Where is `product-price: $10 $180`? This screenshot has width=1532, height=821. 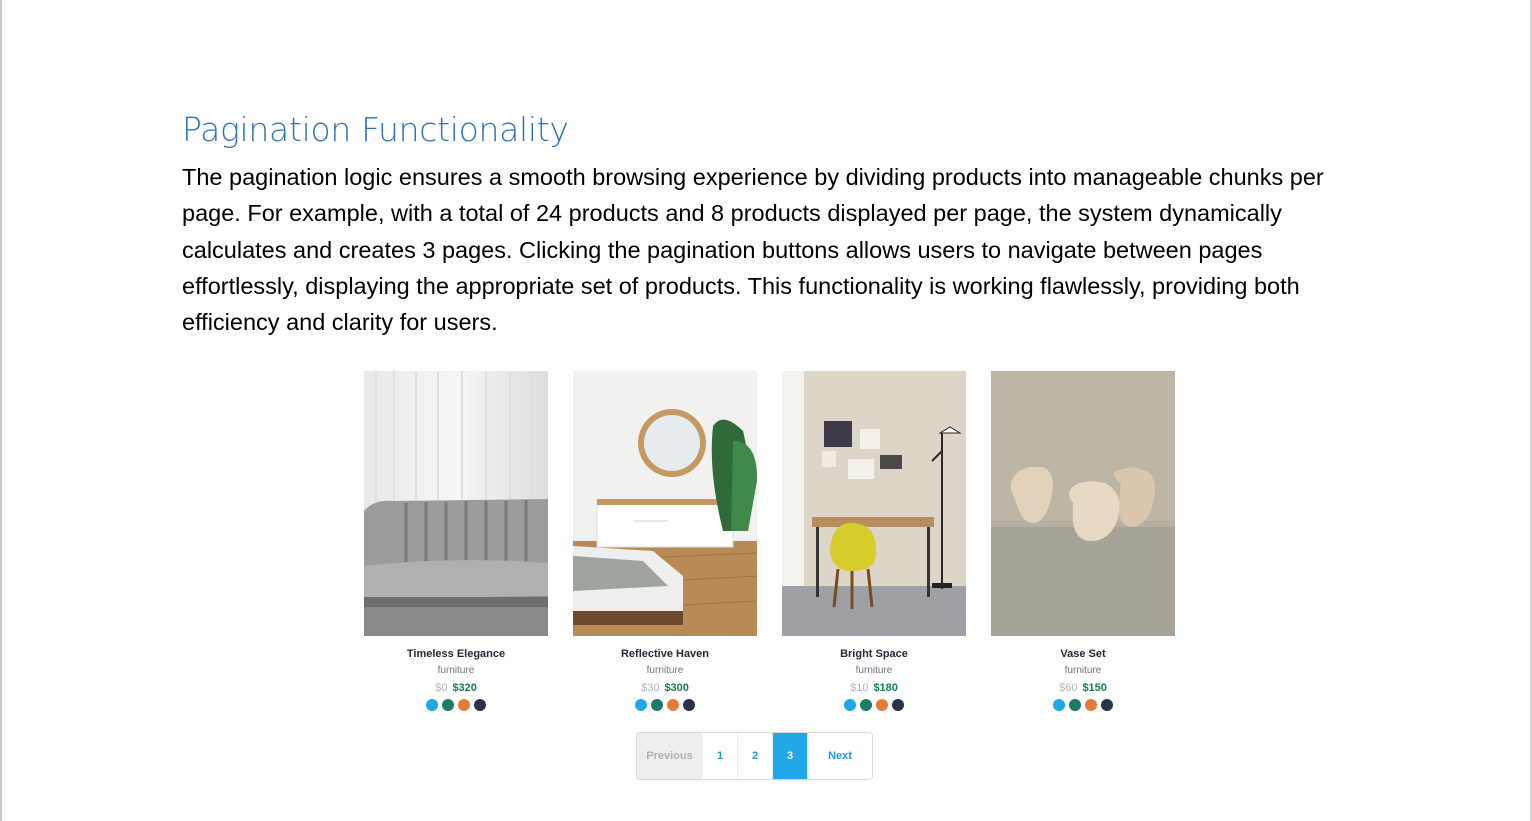 product-price: $10 $180 is located at coordinates (874, 688).